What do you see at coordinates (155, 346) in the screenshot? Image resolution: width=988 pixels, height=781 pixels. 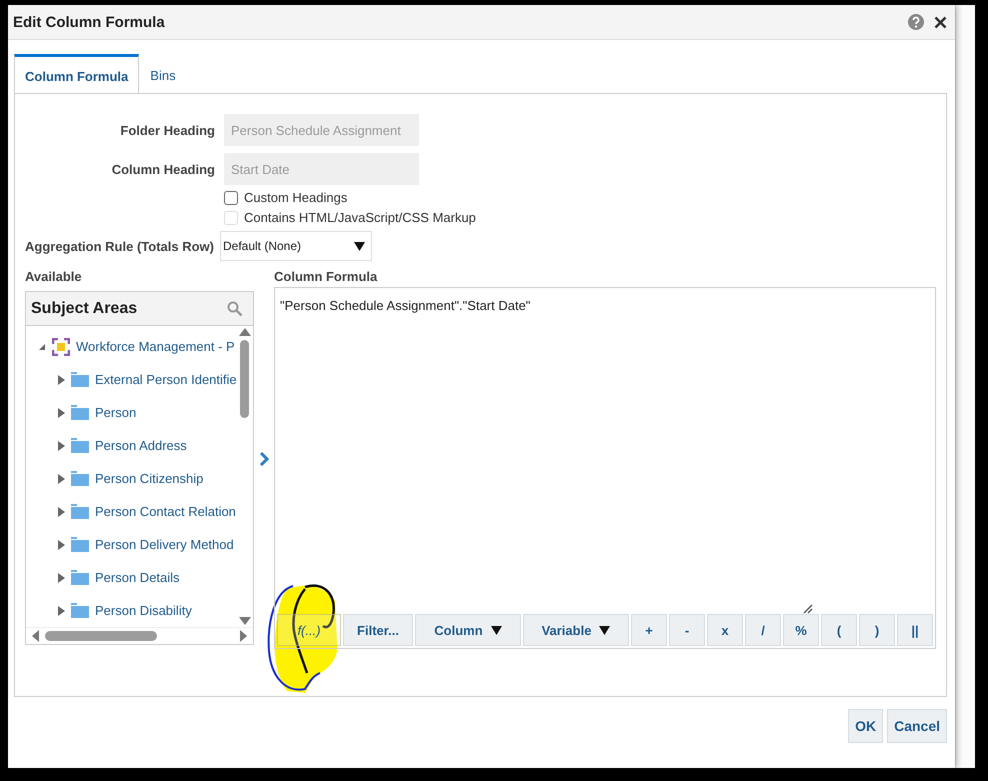 I see `tree-item: Workforce Management - P` at bounding box center [155, 346].